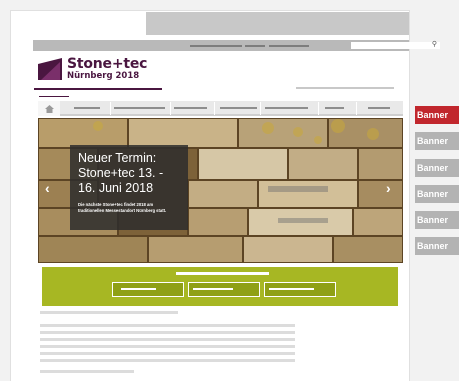 The height and width of the screenshot is (381, 459). What do you see at coordinates (103, 76) in the screenshot?
I see `logo-subtitle: Nürnberg 2018` at bounding box center [103, 76].